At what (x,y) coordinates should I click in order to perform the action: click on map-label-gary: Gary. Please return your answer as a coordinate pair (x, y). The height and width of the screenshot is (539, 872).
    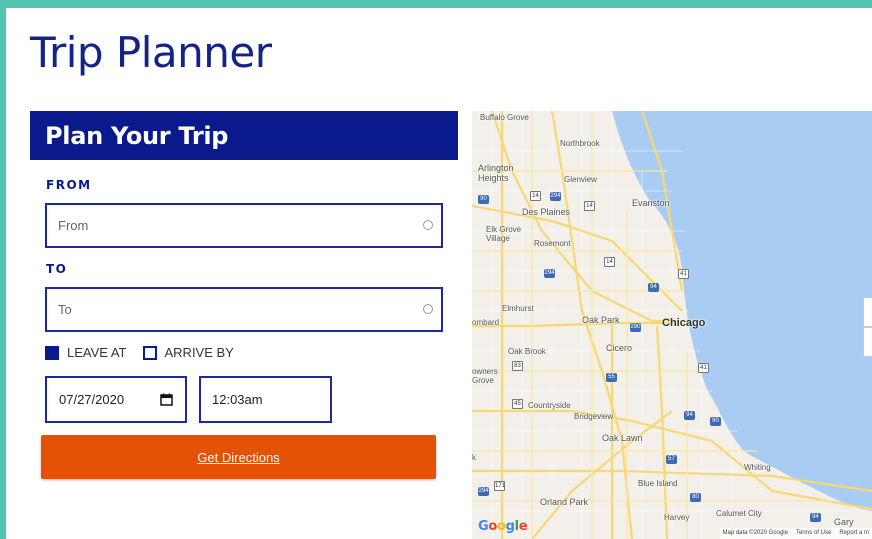
    Looking at the image, I should click on (844, 522).